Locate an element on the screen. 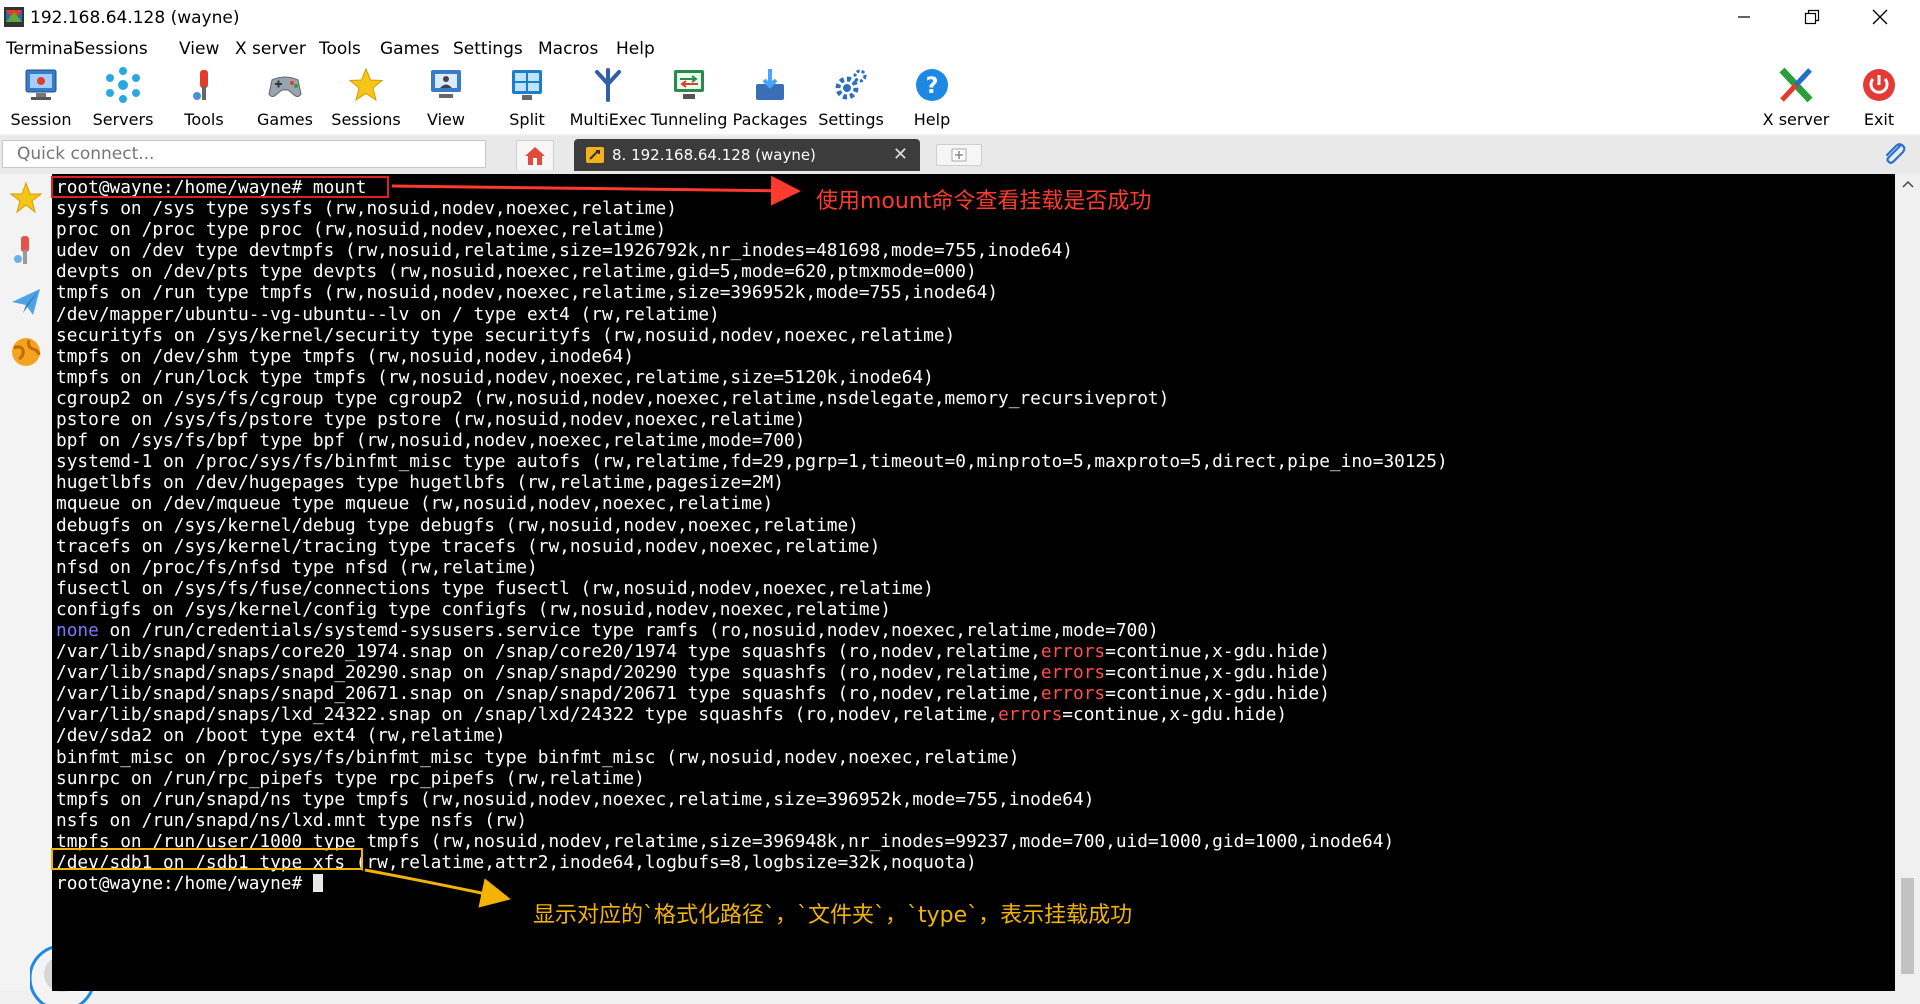 The image size is (1920, 1004). menu-settings: Settings is located at coordinates (488, 49).